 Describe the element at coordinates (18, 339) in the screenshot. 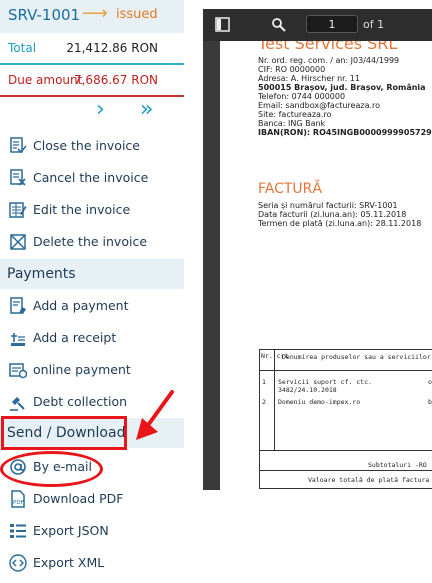

I see `add-receipt-icon` at that location.